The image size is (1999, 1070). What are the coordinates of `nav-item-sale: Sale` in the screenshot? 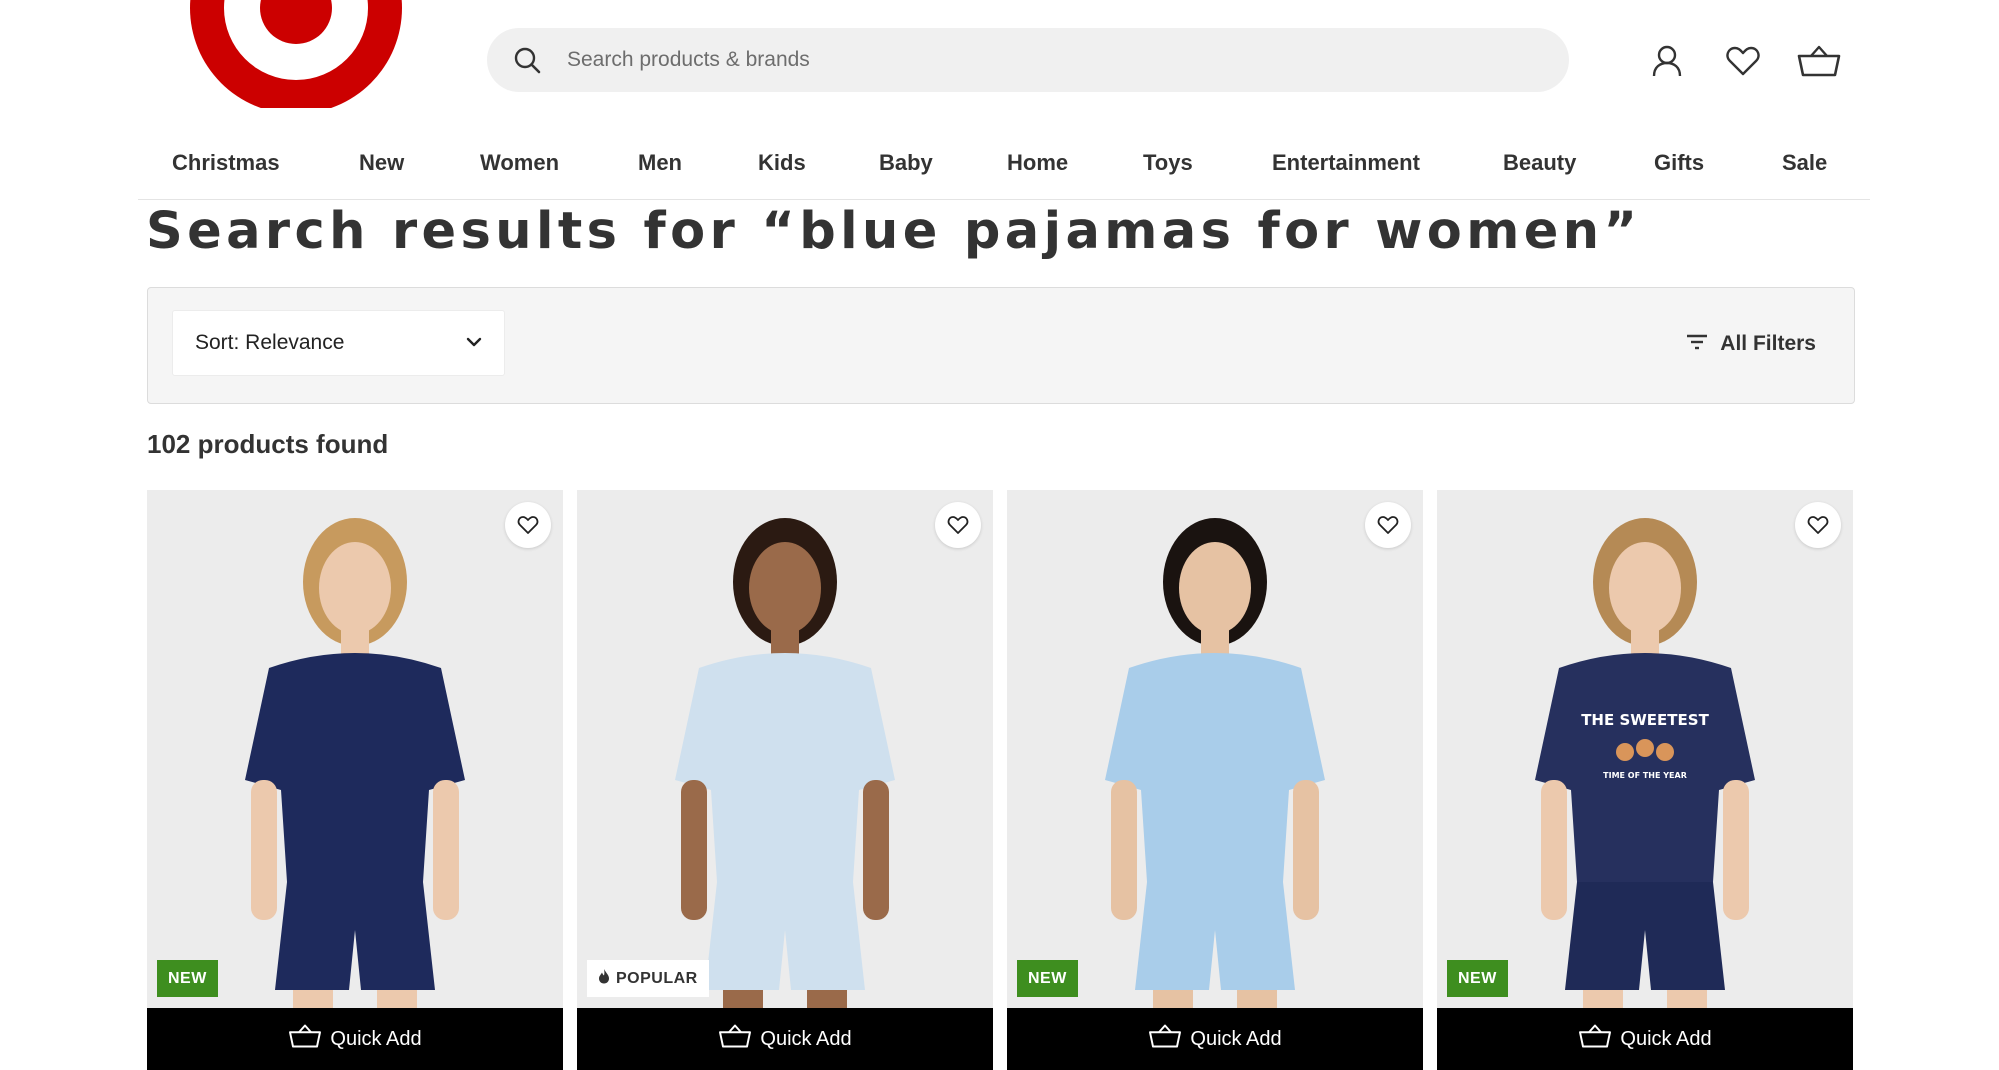 It's located at (1804, 163).